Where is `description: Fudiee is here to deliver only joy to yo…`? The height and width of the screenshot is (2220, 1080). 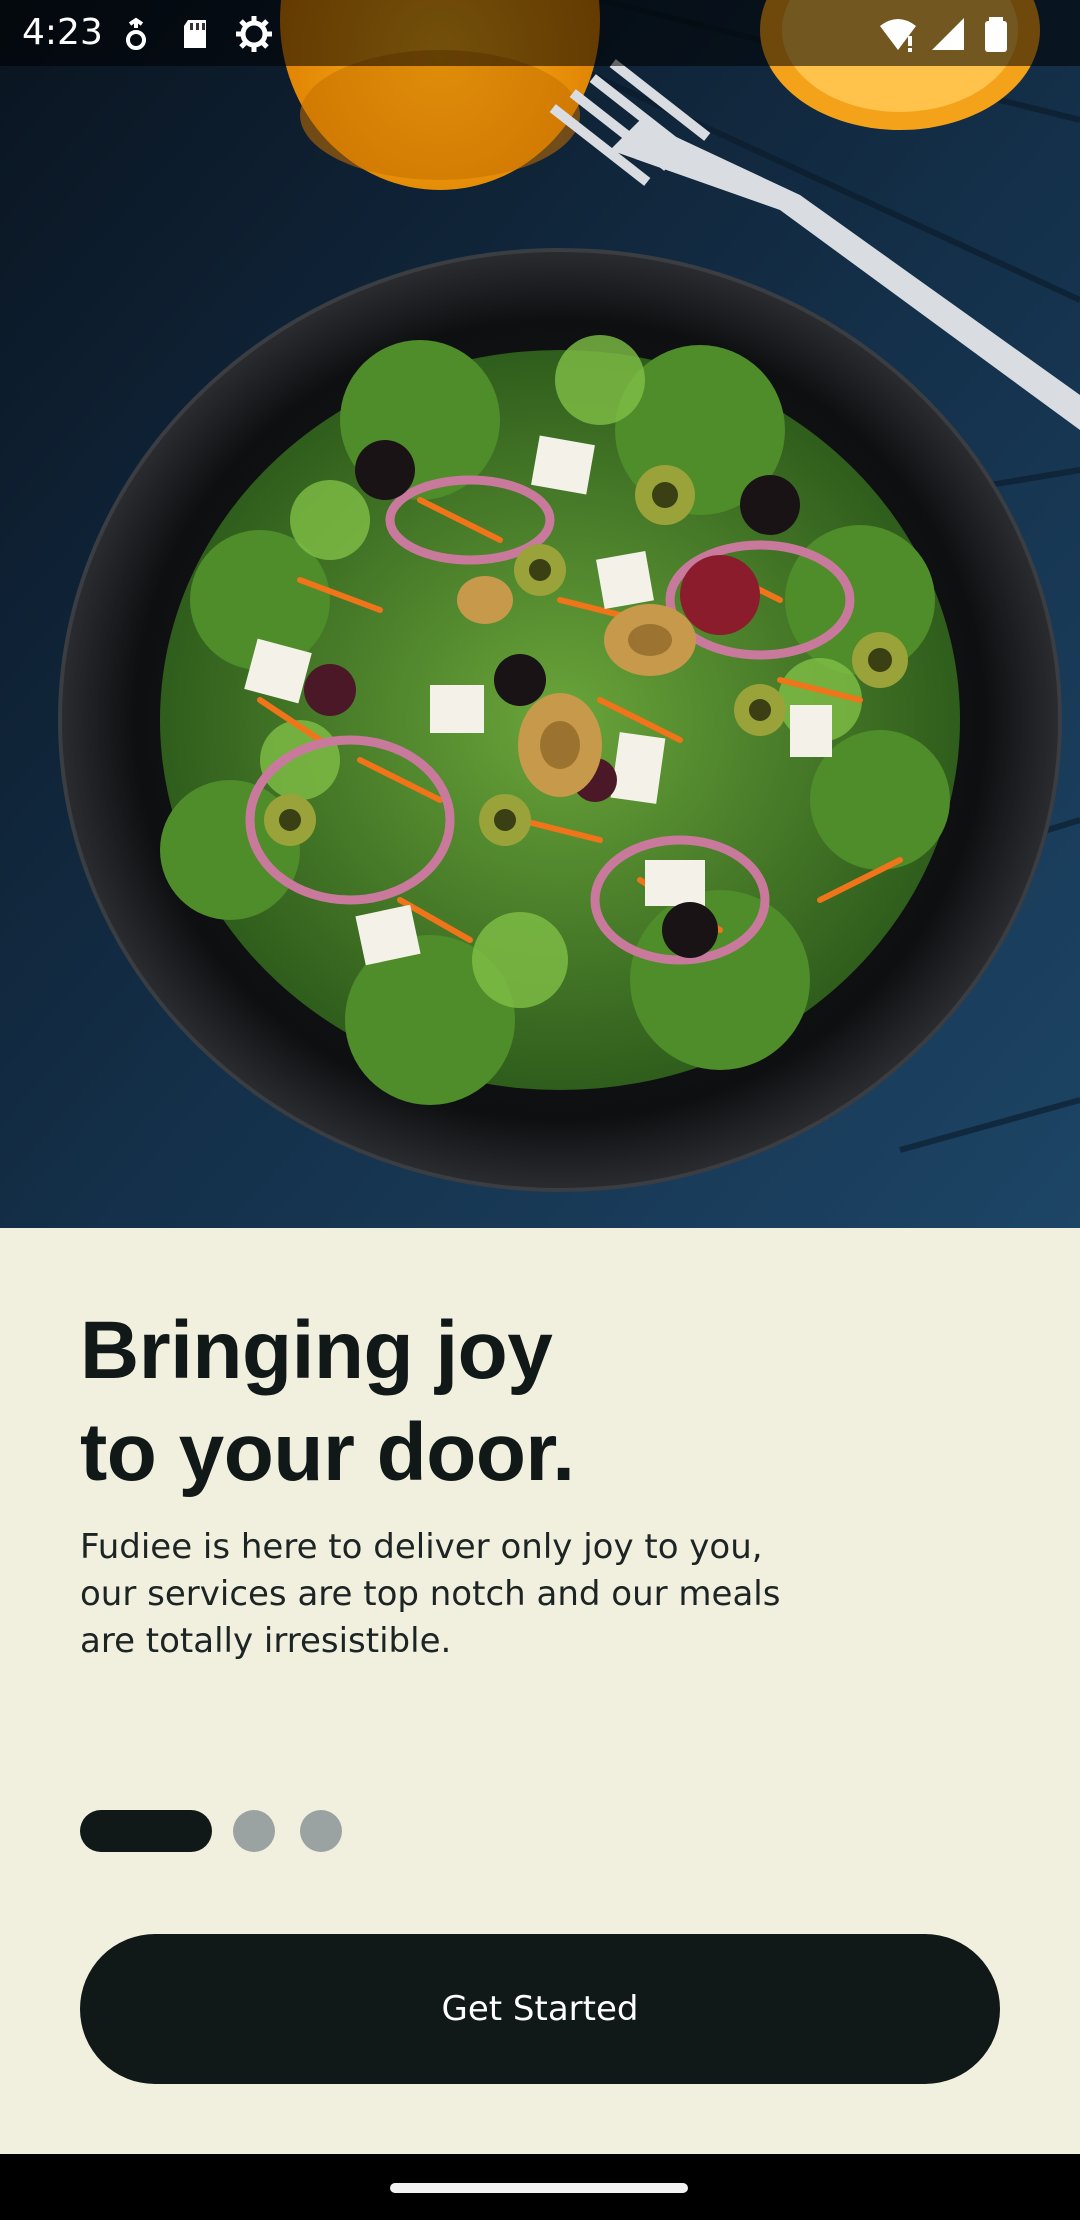 description: Fudiee is here to deliver only joy to yo… is located at coordinates (470, 1594).